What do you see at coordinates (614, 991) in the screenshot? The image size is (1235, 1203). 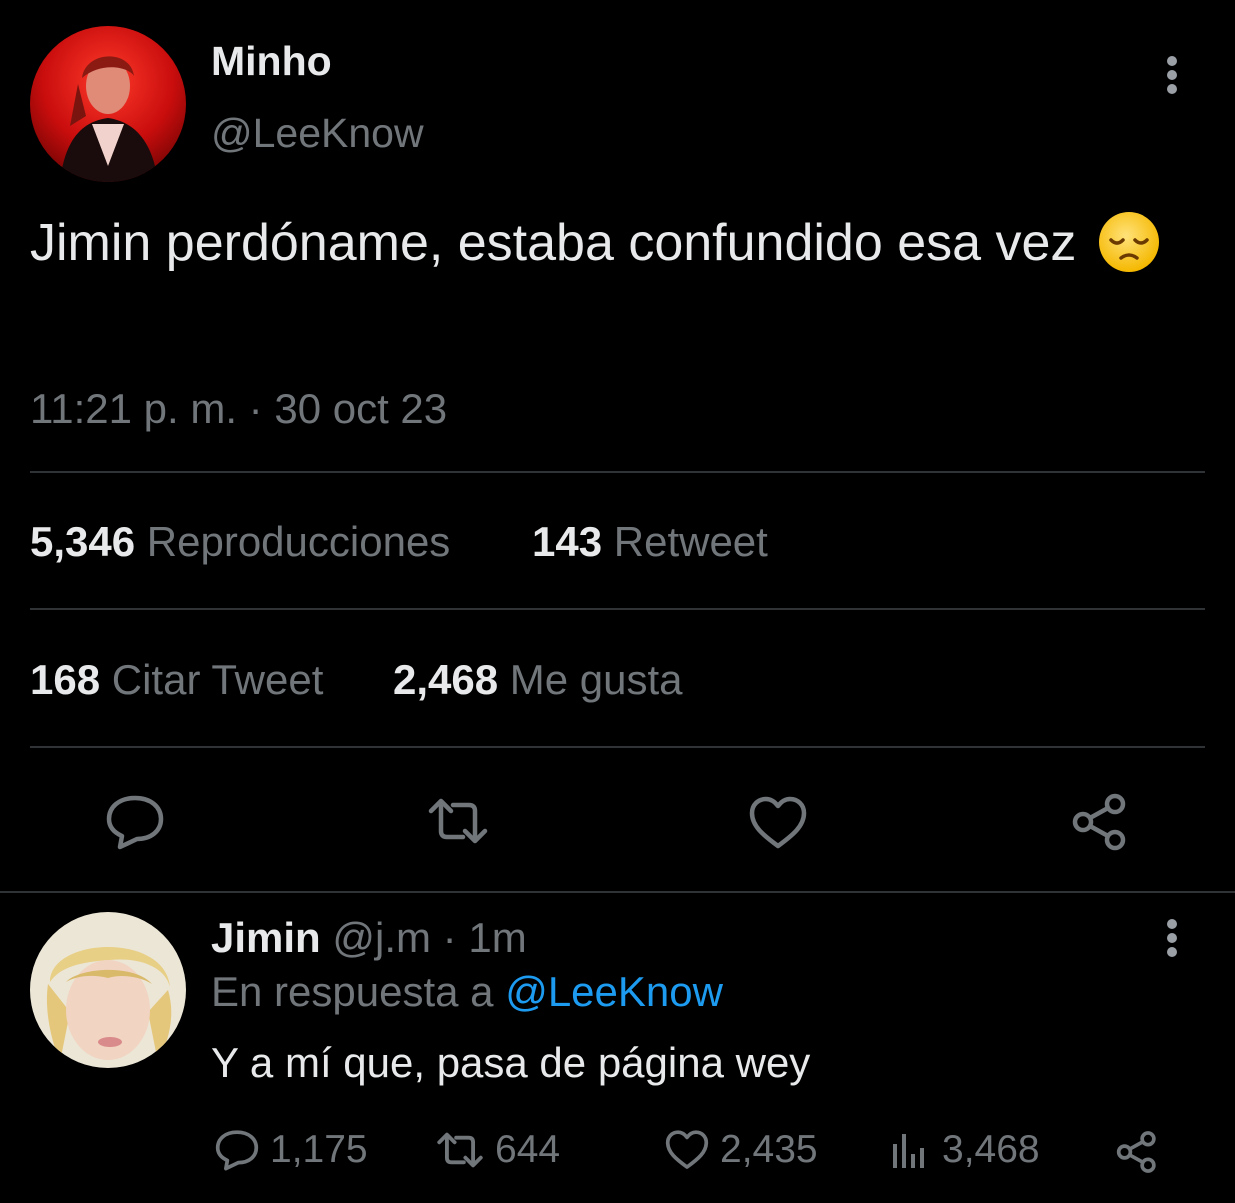 I see `replying-to-handle-link: @LeeKnow` at bounding box center [614, 991].